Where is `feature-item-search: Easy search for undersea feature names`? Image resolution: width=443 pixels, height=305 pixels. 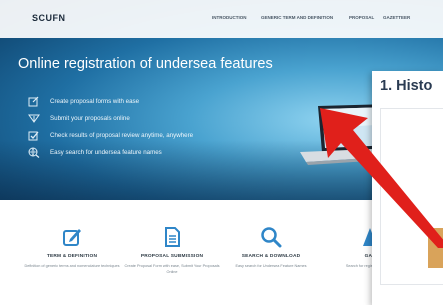 feature-item-search: Easy search for undersea feature names is located at coordinates (95, 152).